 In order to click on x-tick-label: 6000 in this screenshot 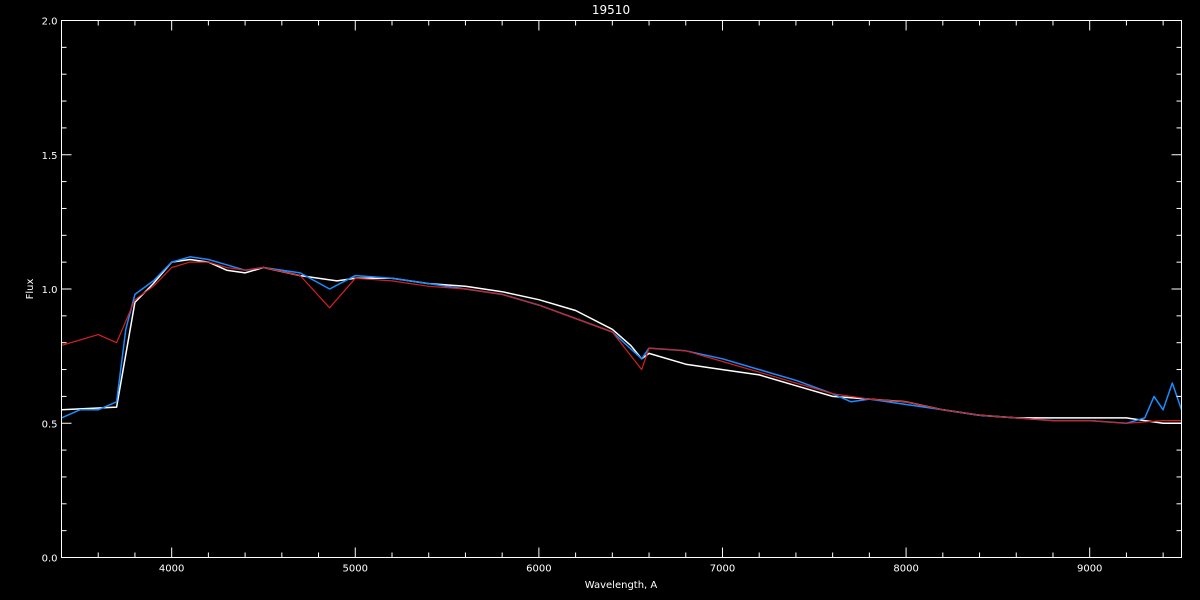, I will do `click(538, 569)`.